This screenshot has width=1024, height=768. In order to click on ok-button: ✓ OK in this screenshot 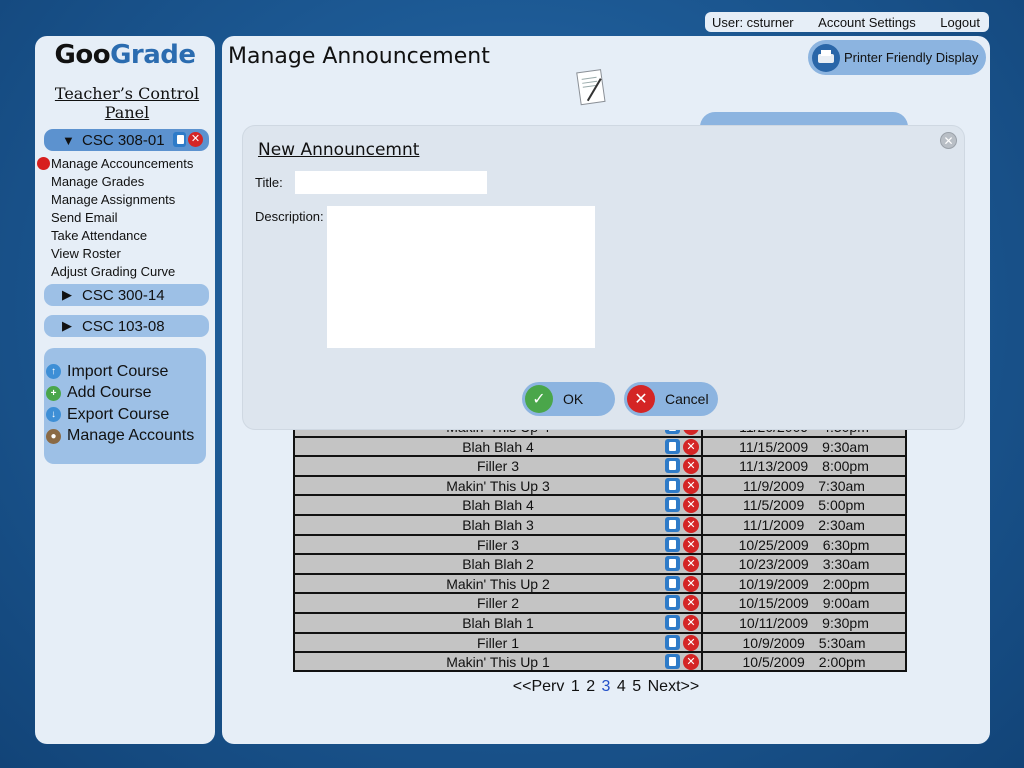, I will do `click(568, 399)`.